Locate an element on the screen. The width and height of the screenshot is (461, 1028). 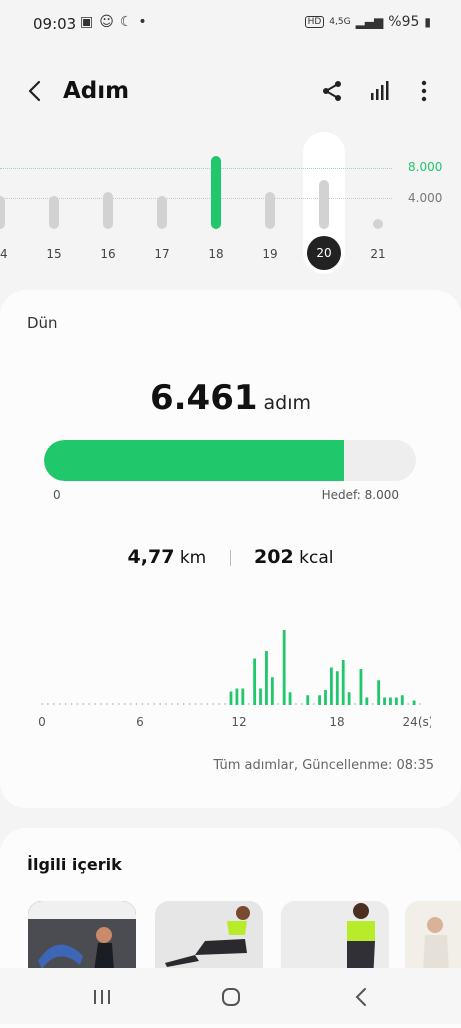
status-bar: 09:03 ▣ ☺ ☾ • HD 4,5G ▂▄▆ %95 ▮ is located at coordinates (230, 25).